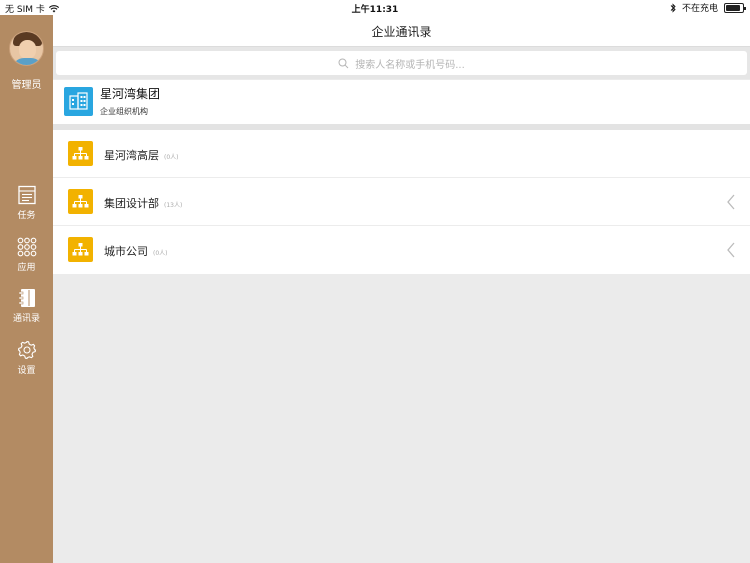 This screenshot has height=563, width=750. I want to click on org-header: 星河湾集团 企业组织机构, so click(401, 102).